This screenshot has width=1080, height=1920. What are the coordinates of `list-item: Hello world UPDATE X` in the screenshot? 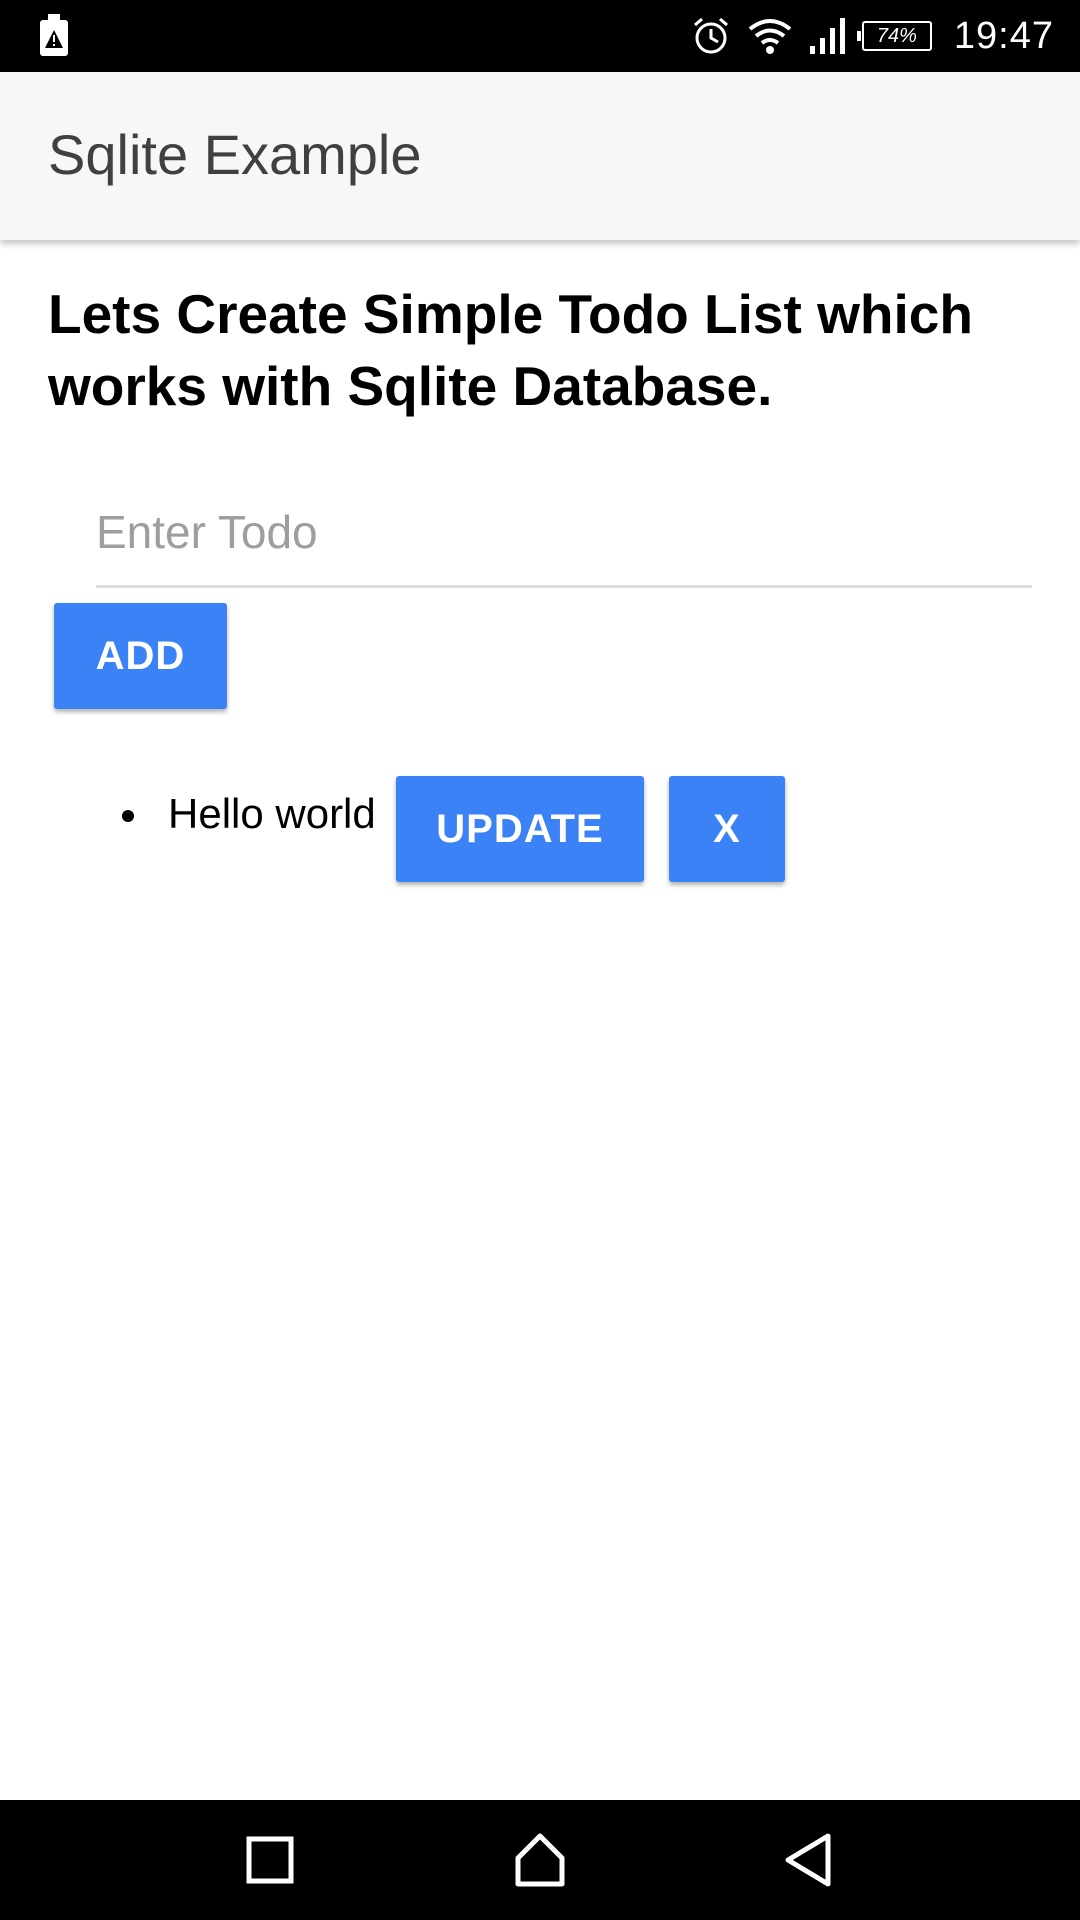 It's located at (540, 831).